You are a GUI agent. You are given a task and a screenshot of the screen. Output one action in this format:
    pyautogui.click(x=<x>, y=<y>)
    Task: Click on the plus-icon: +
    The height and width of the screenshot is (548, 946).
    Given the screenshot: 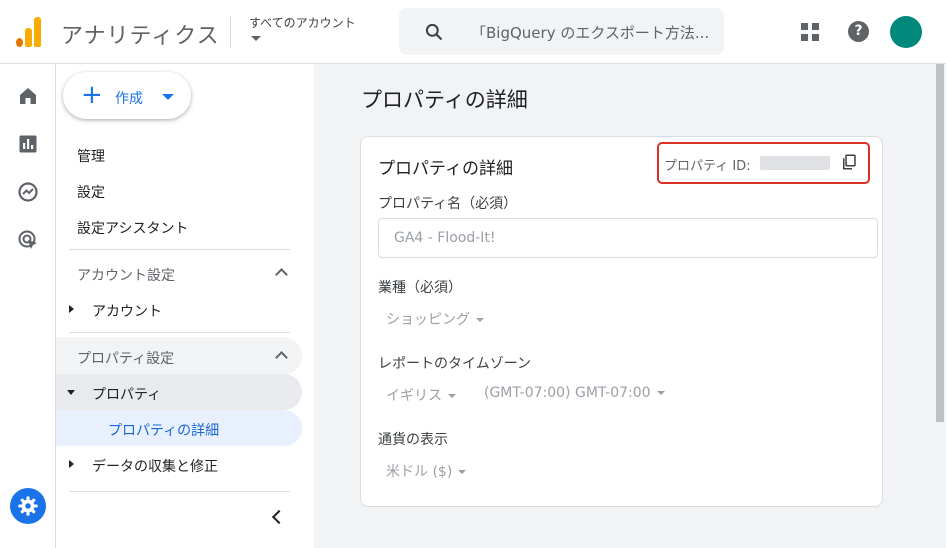 What is the action you would take?
    pyautogui.click(x=92, y=95)
    